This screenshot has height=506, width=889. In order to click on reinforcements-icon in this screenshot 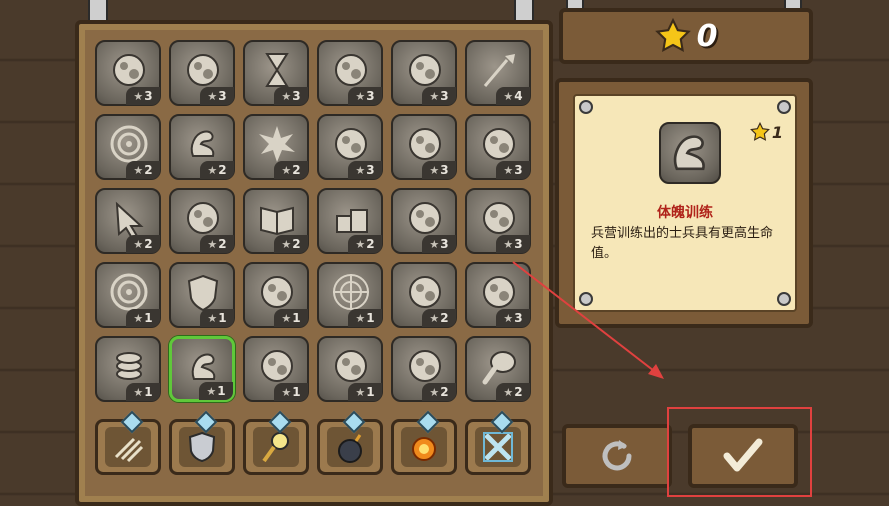, I will do `click(498, 447)`.